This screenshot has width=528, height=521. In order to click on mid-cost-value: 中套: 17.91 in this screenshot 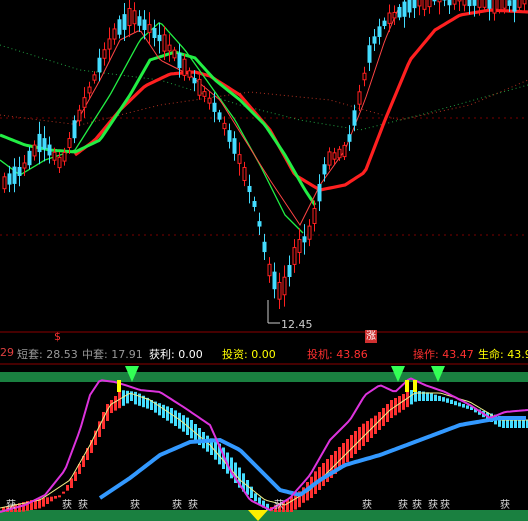, I will do `click(112, 354)`.